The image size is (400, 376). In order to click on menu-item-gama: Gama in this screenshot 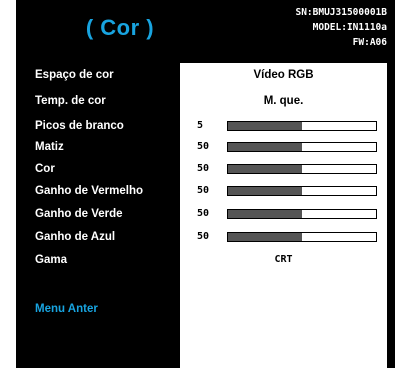, I will do `click(51, 260)`.